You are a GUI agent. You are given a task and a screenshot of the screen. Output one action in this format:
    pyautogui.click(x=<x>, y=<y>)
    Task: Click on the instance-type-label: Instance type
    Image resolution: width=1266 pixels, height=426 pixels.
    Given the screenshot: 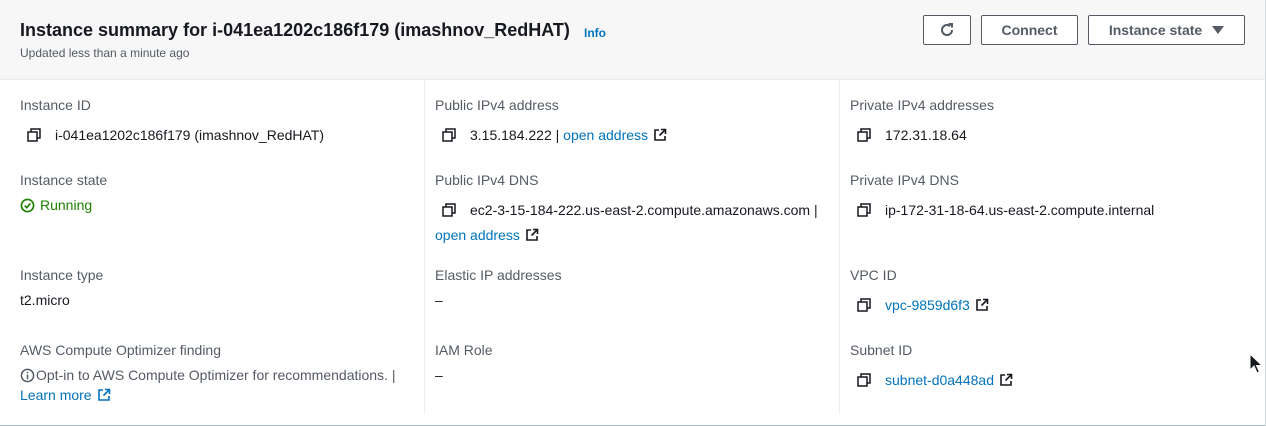 What is the action you would take?
    pyautogui.click(x=62, y=275)
    